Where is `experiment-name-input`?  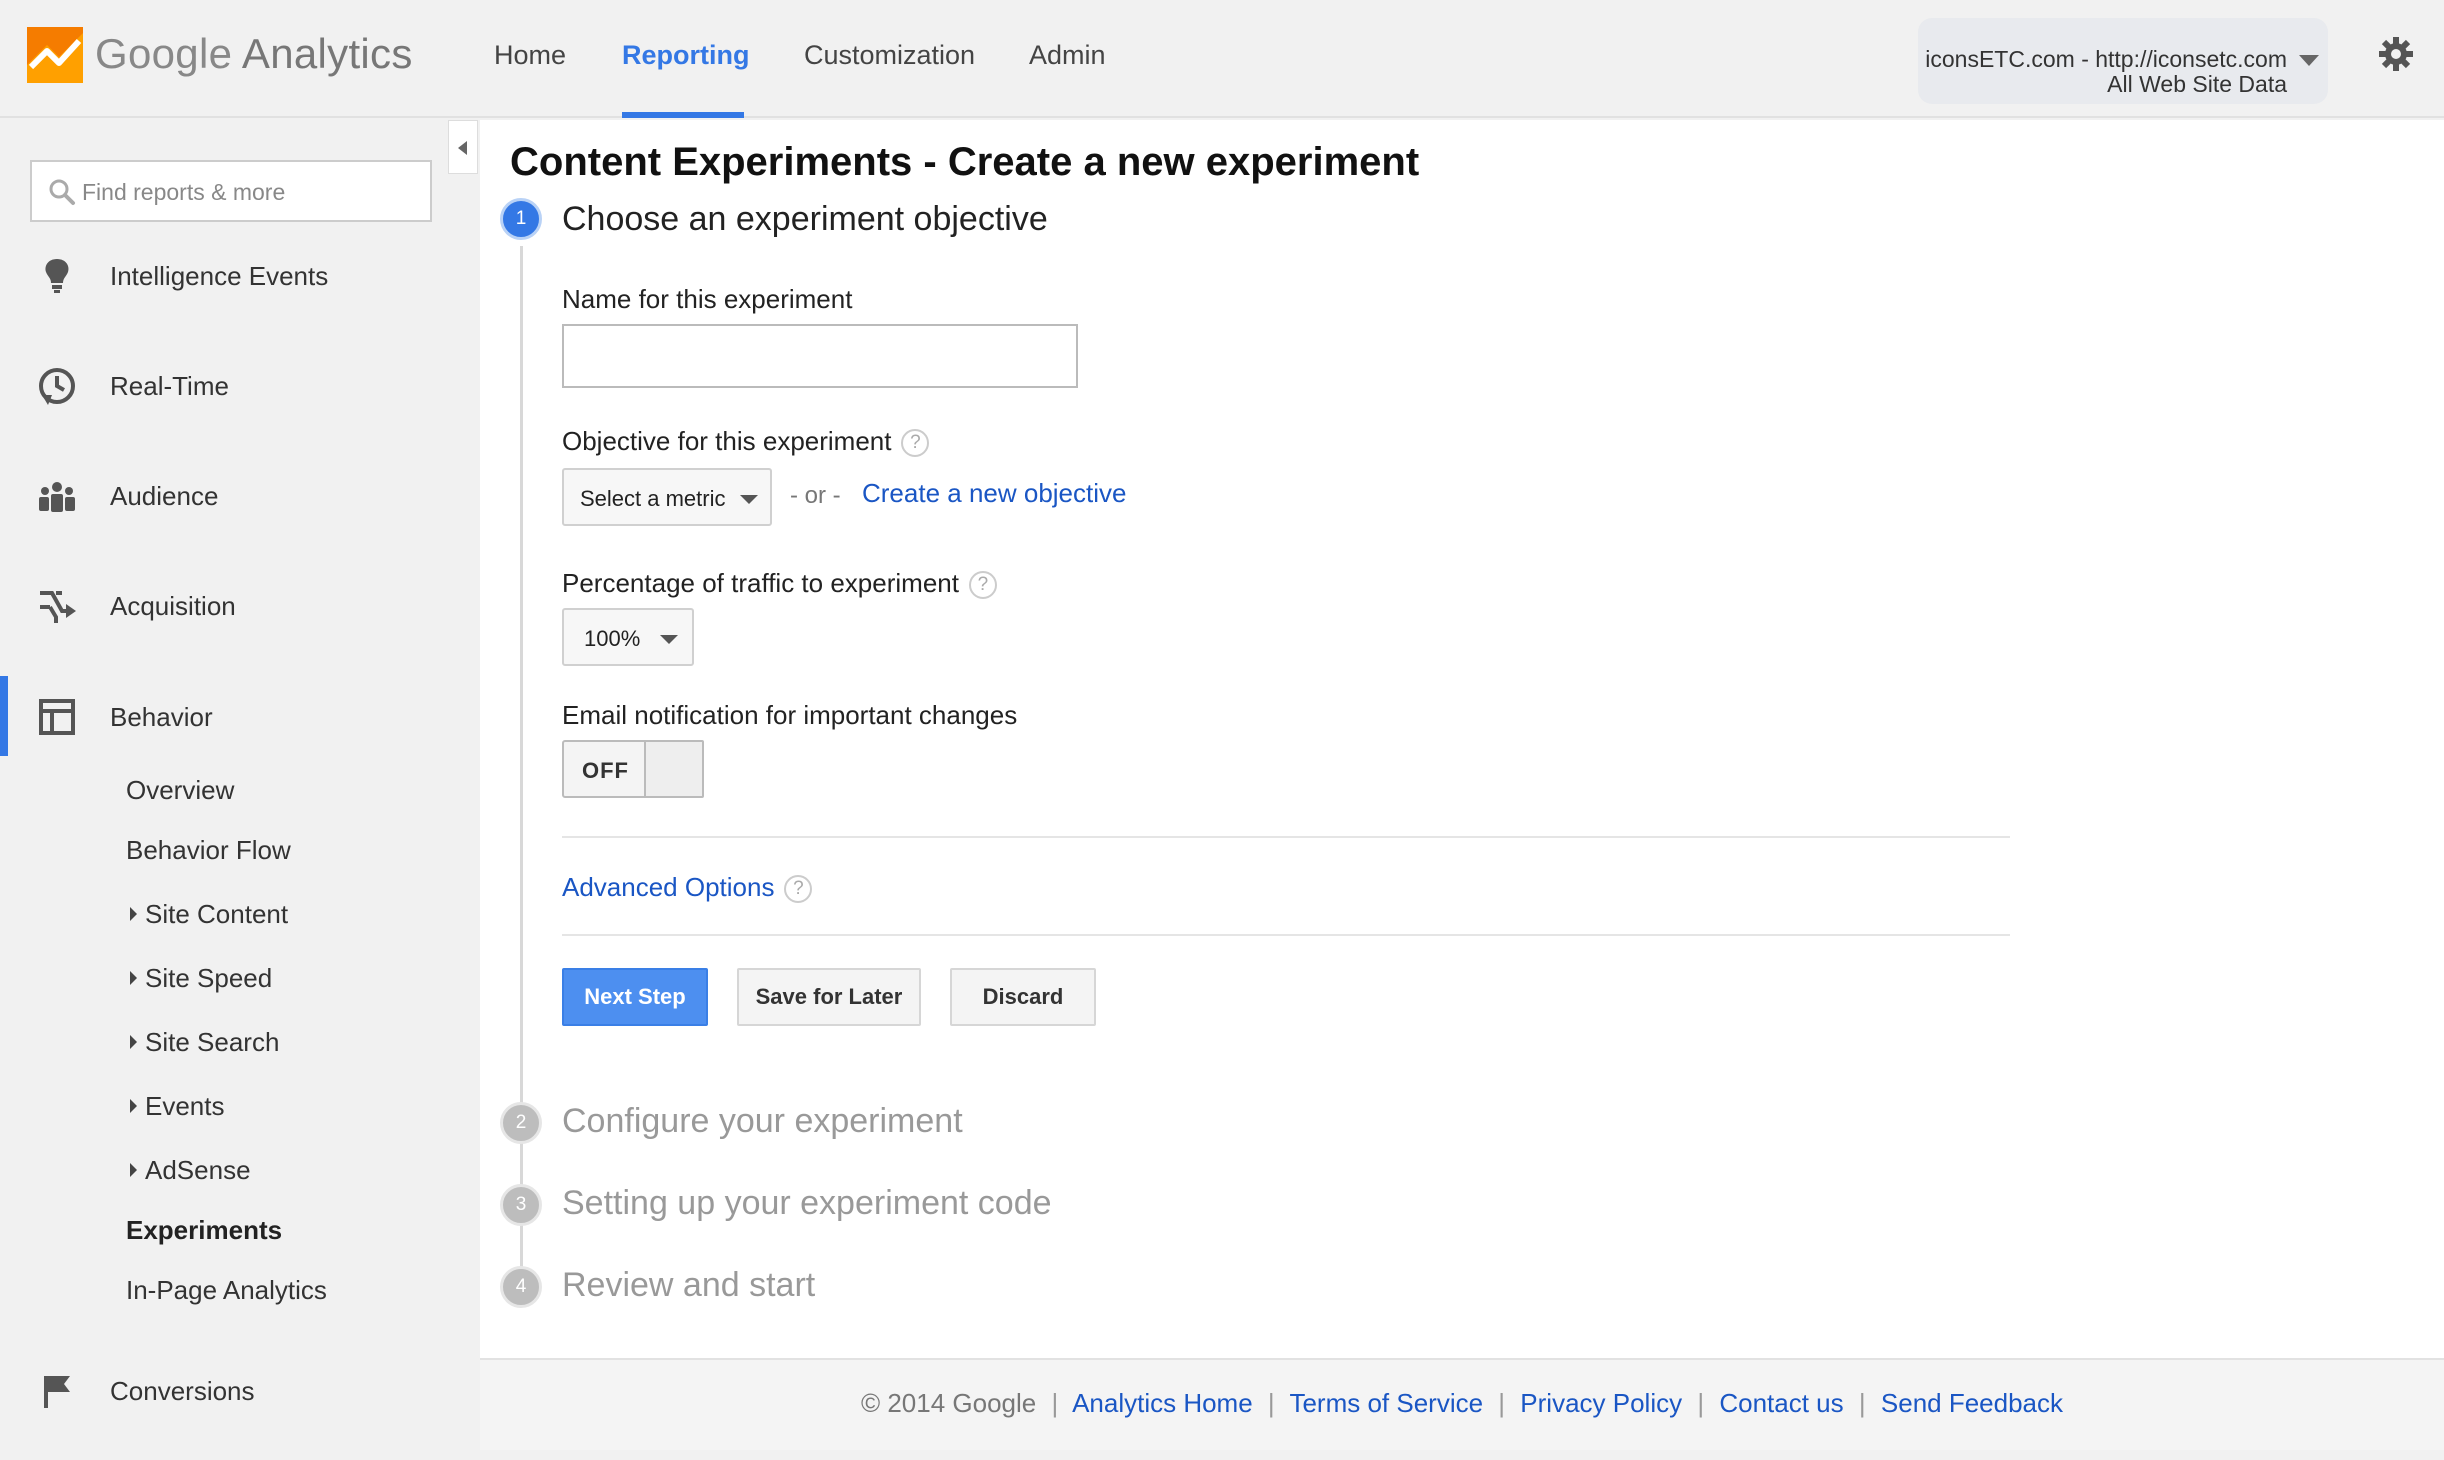 experiment-name-input is located at coordinates (820, 356).